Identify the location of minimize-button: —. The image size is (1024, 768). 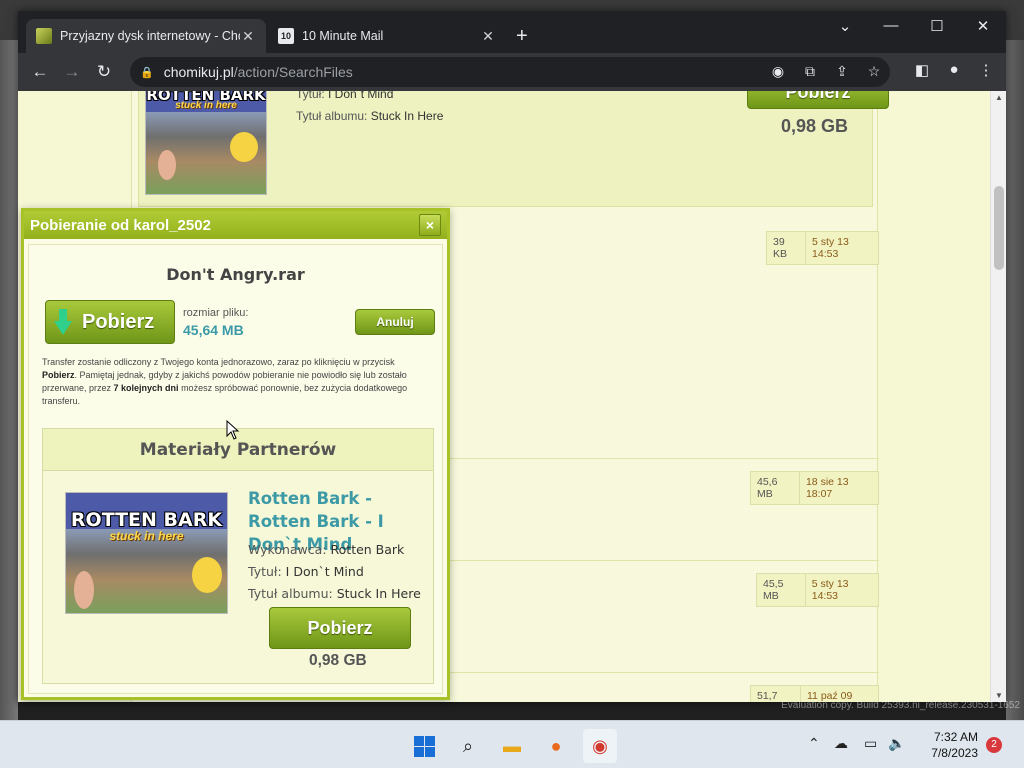
(891, 25).